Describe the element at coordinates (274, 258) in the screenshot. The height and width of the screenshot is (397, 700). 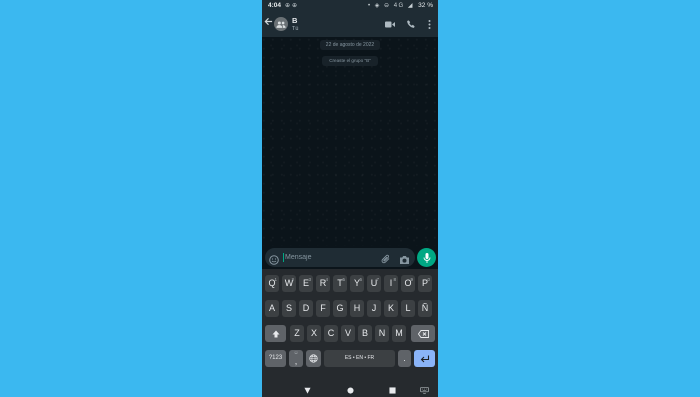
I see `emoji-icon` at that location.